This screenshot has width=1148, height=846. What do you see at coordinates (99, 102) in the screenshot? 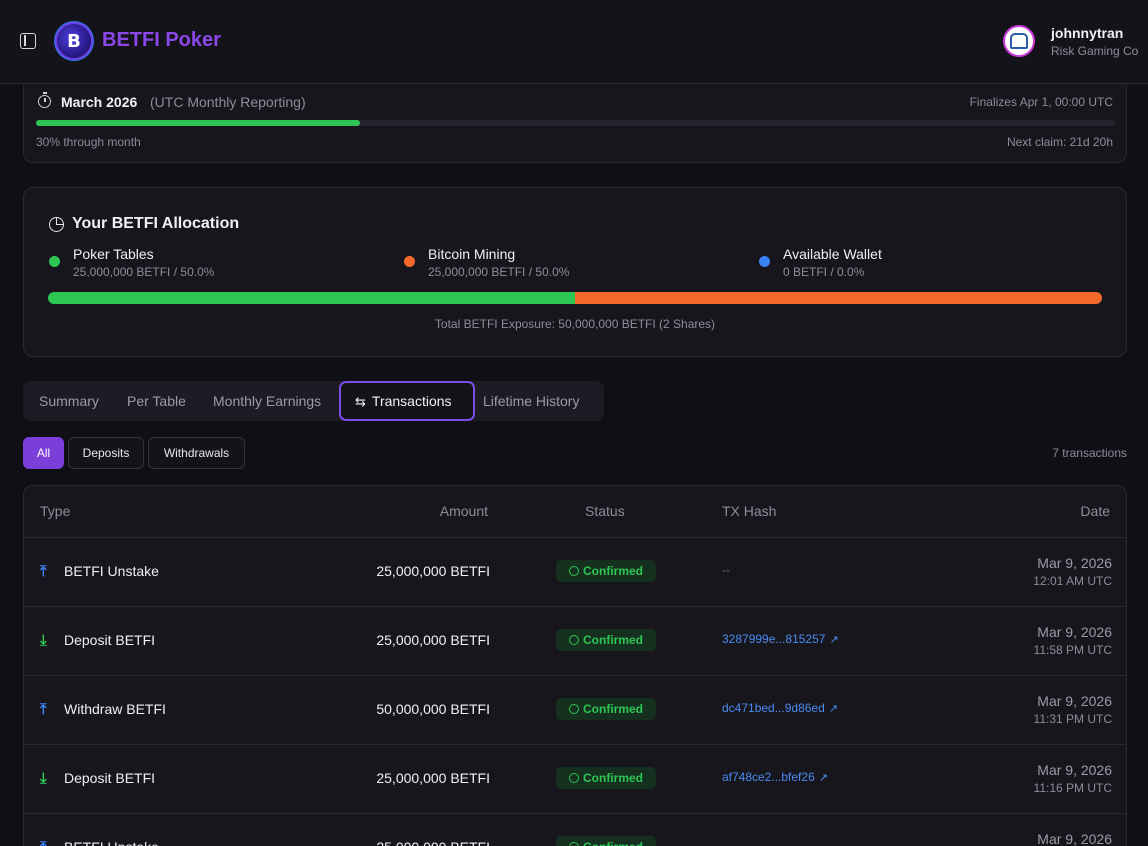
I see `month-title: March 2026` at bounding box center [99, 102].